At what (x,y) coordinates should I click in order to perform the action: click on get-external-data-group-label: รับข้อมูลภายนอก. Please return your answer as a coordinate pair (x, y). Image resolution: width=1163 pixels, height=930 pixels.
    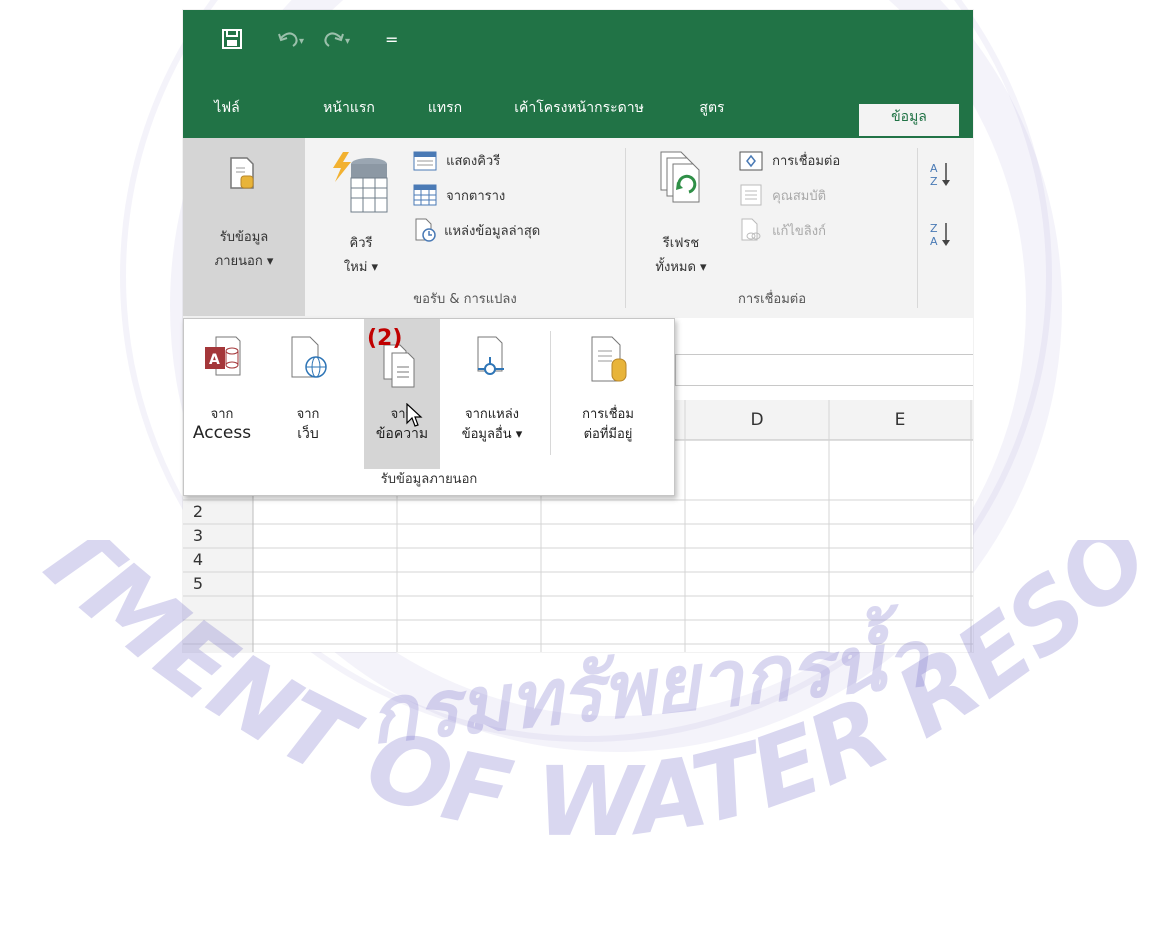
    Looking at the image, I should click on (429, 479).